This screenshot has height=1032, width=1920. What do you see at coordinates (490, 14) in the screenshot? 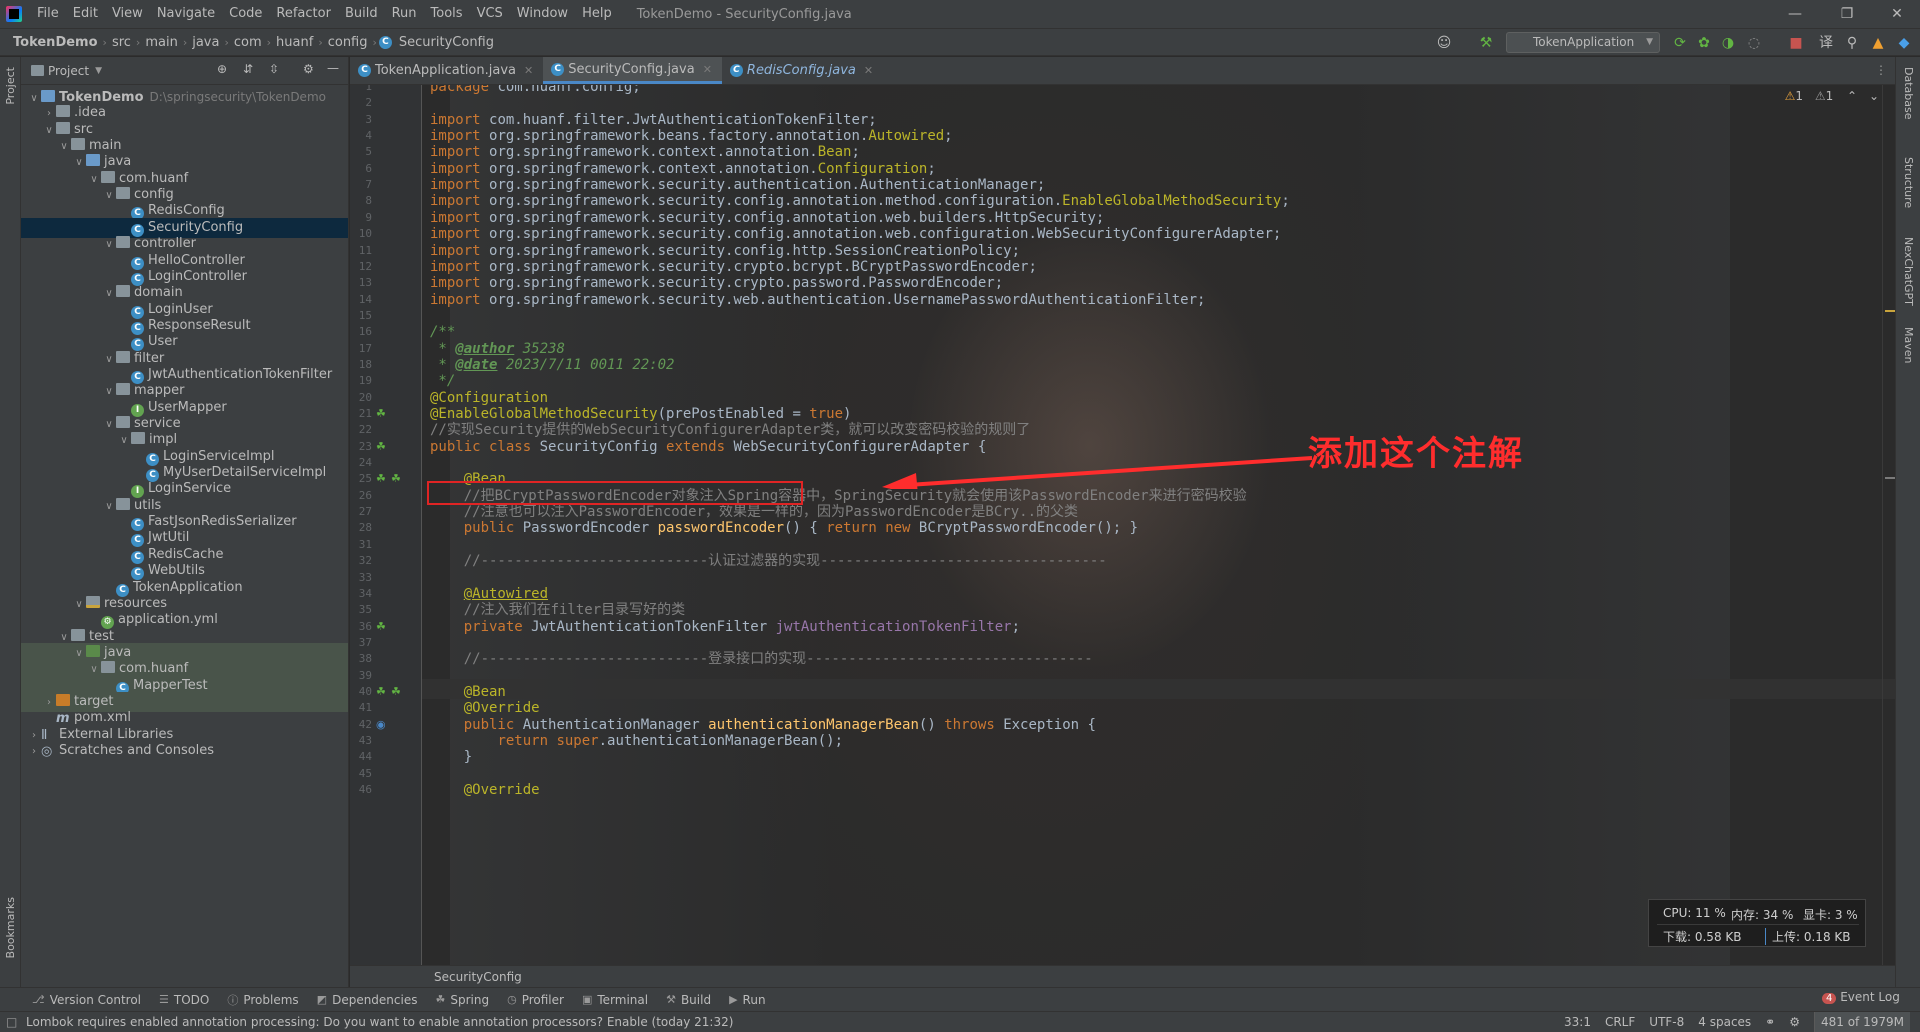
I see `menu-vcs: VCS` at bounding box center [490, 14].